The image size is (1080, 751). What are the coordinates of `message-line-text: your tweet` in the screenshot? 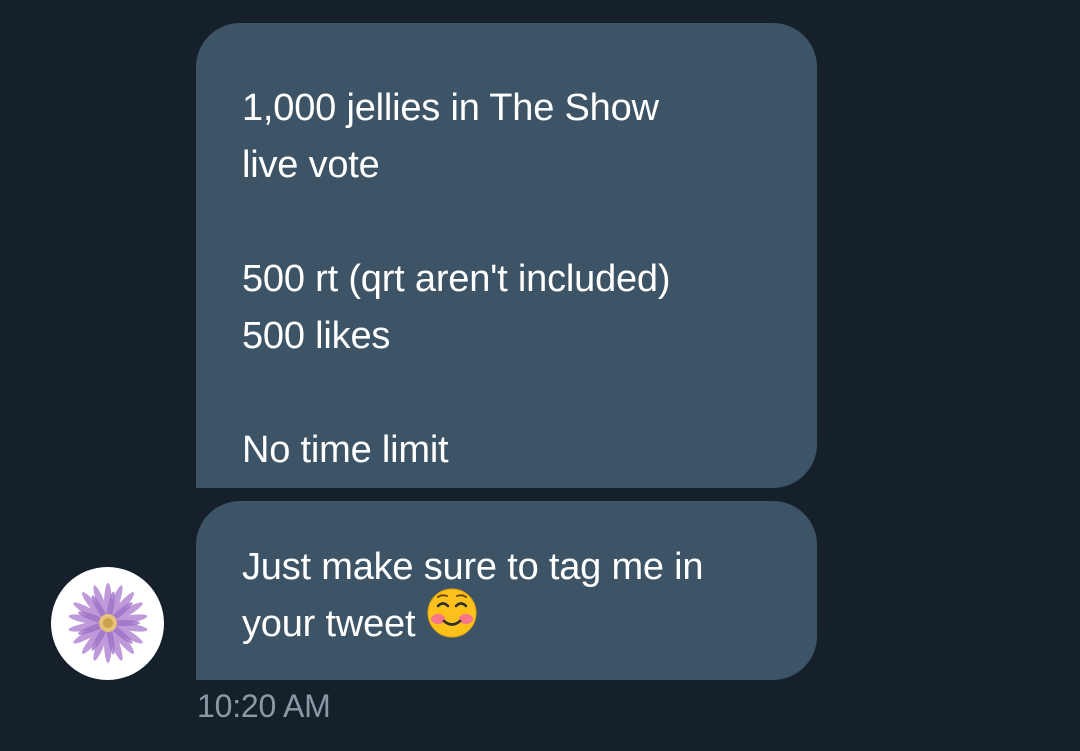 It's located at (329, 624).